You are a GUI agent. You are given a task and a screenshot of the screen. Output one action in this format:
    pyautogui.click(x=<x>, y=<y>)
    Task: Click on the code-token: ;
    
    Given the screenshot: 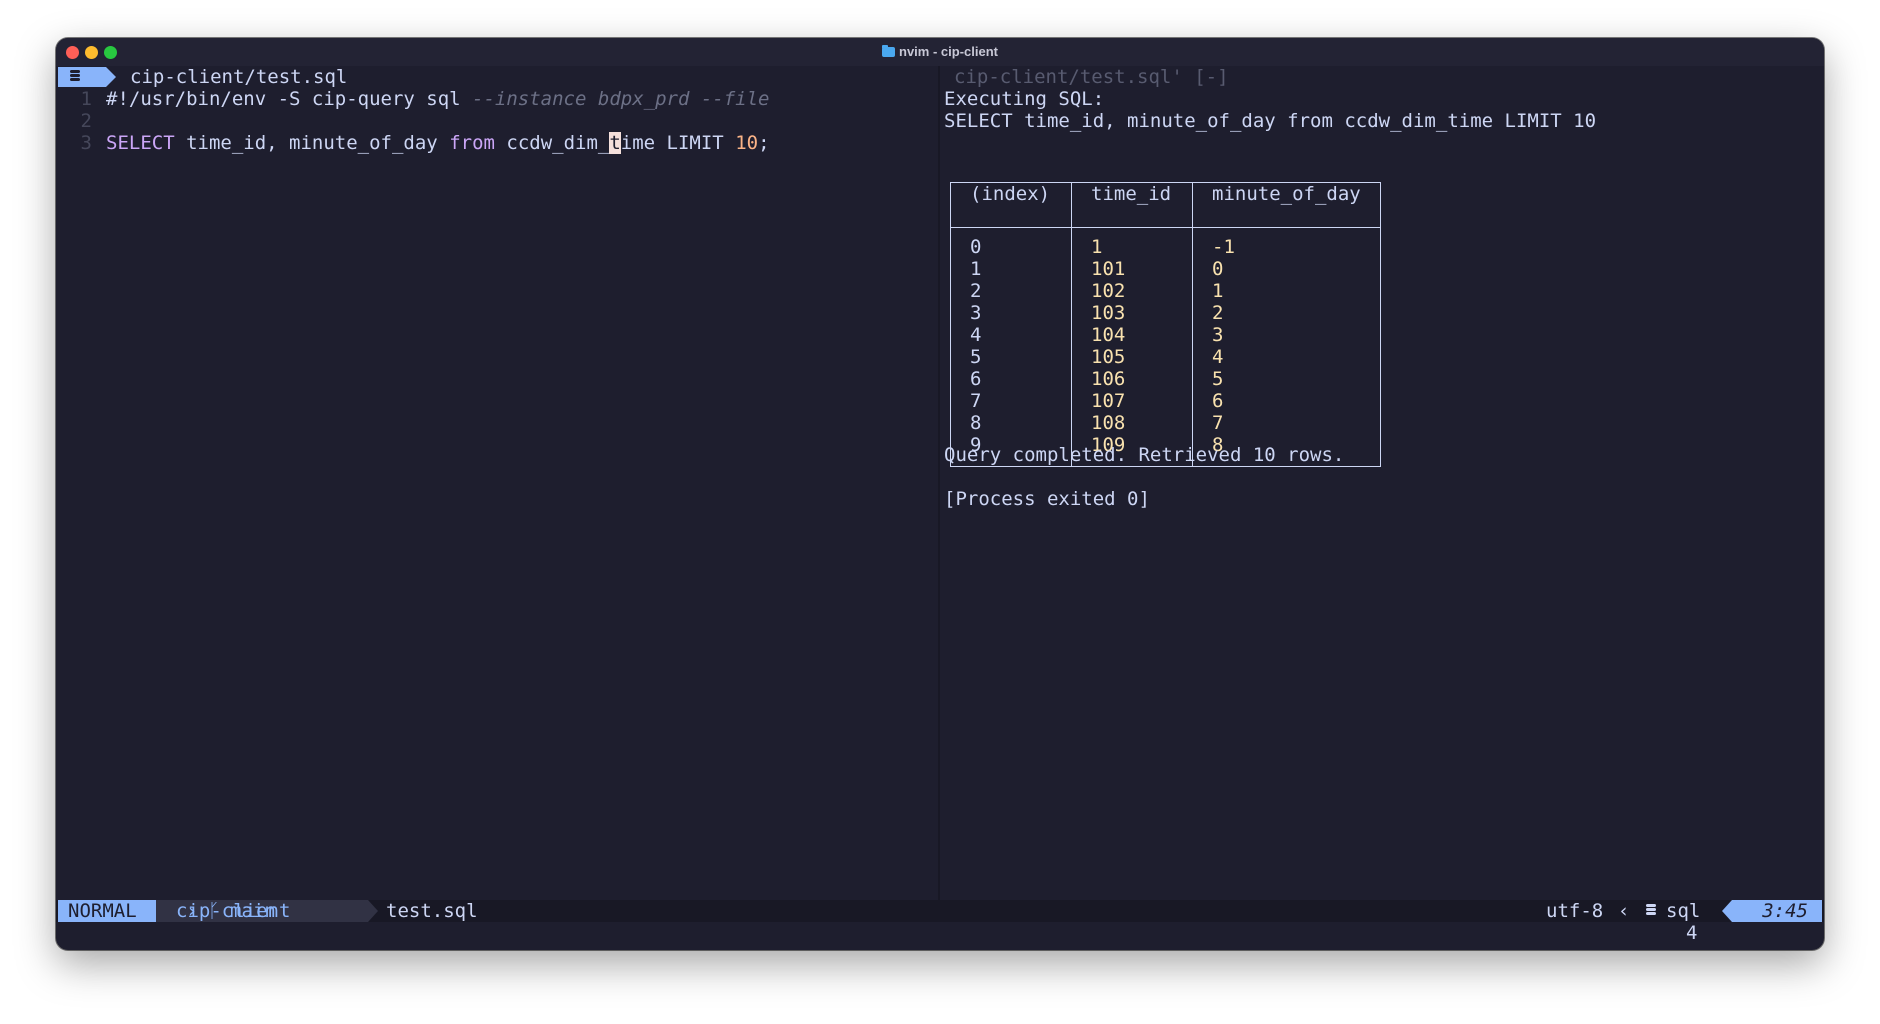 What is the action you would take?
    pyautogui.click(x=764, y=143)
    